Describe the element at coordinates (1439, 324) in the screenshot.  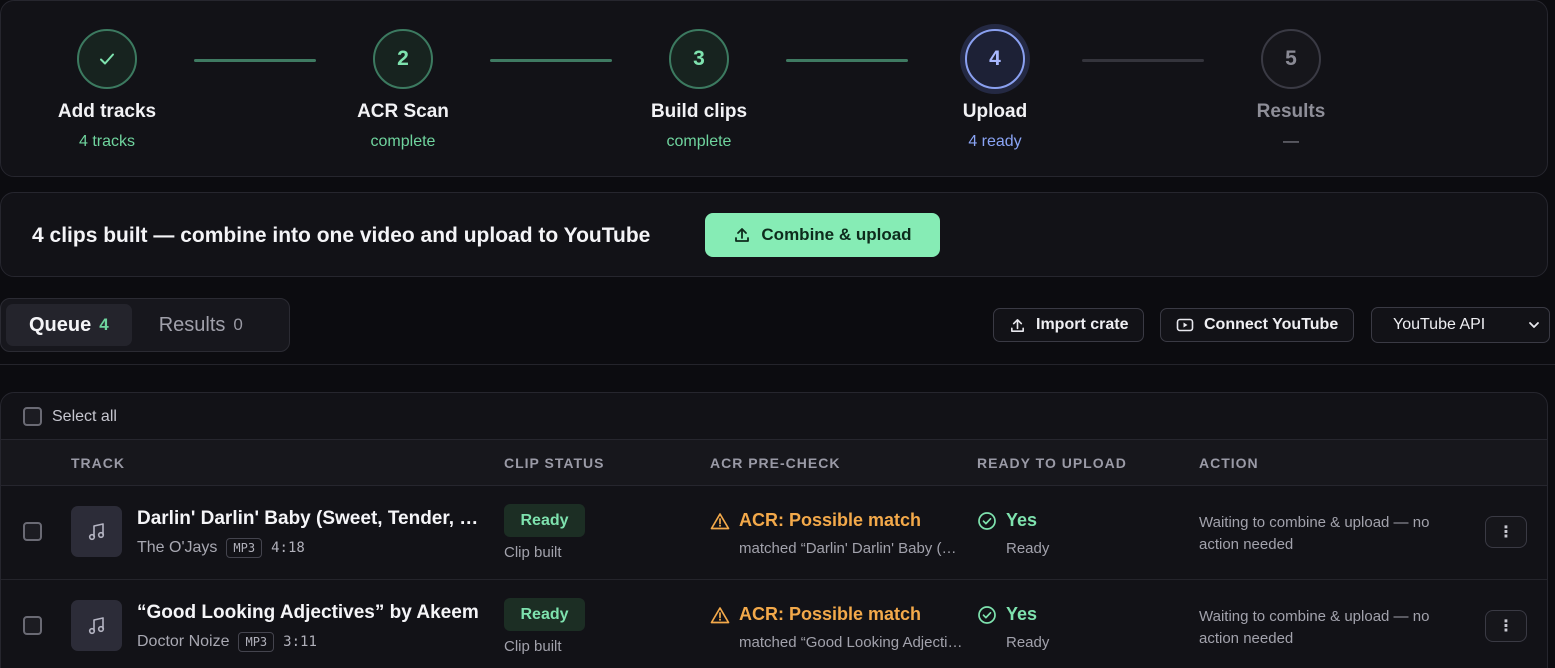
I see `upload-method-value: YouTube API` at that location.